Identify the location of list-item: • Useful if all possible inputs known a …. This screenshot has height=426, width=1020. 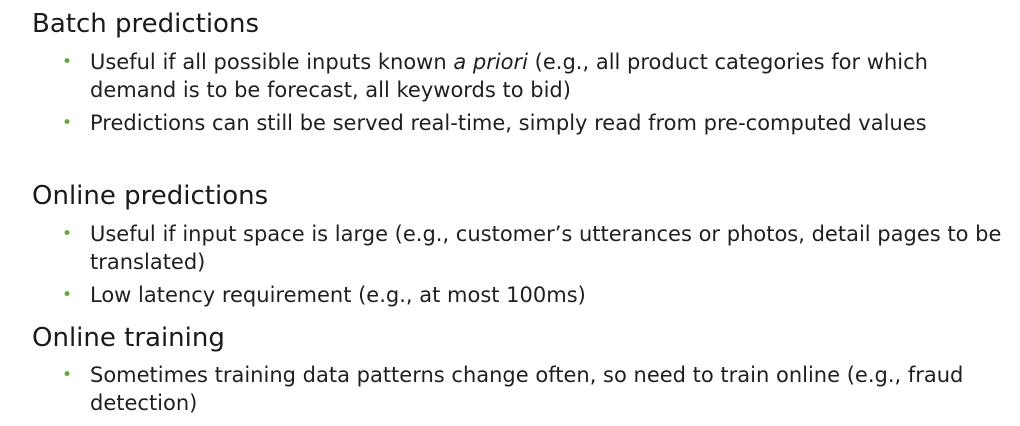
(532, 76).